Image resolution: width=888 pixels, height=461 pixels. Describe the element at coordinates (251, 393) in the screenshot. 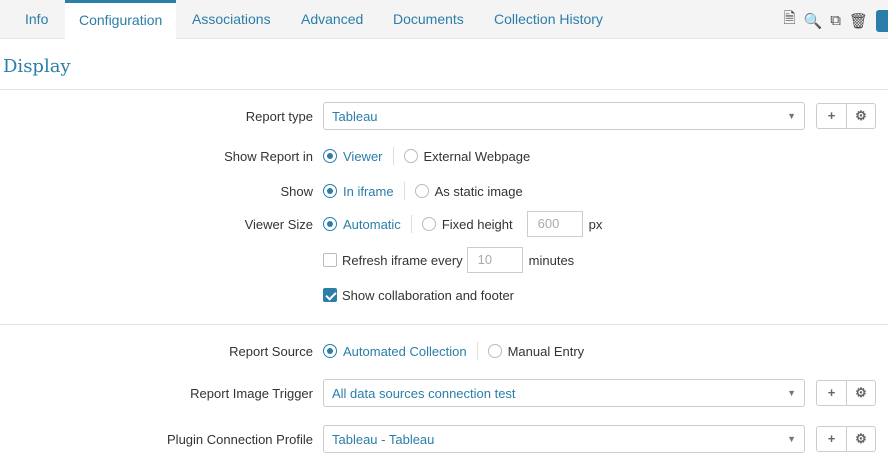

I see `image-trigger-label: Report Image Trigger` at that location.